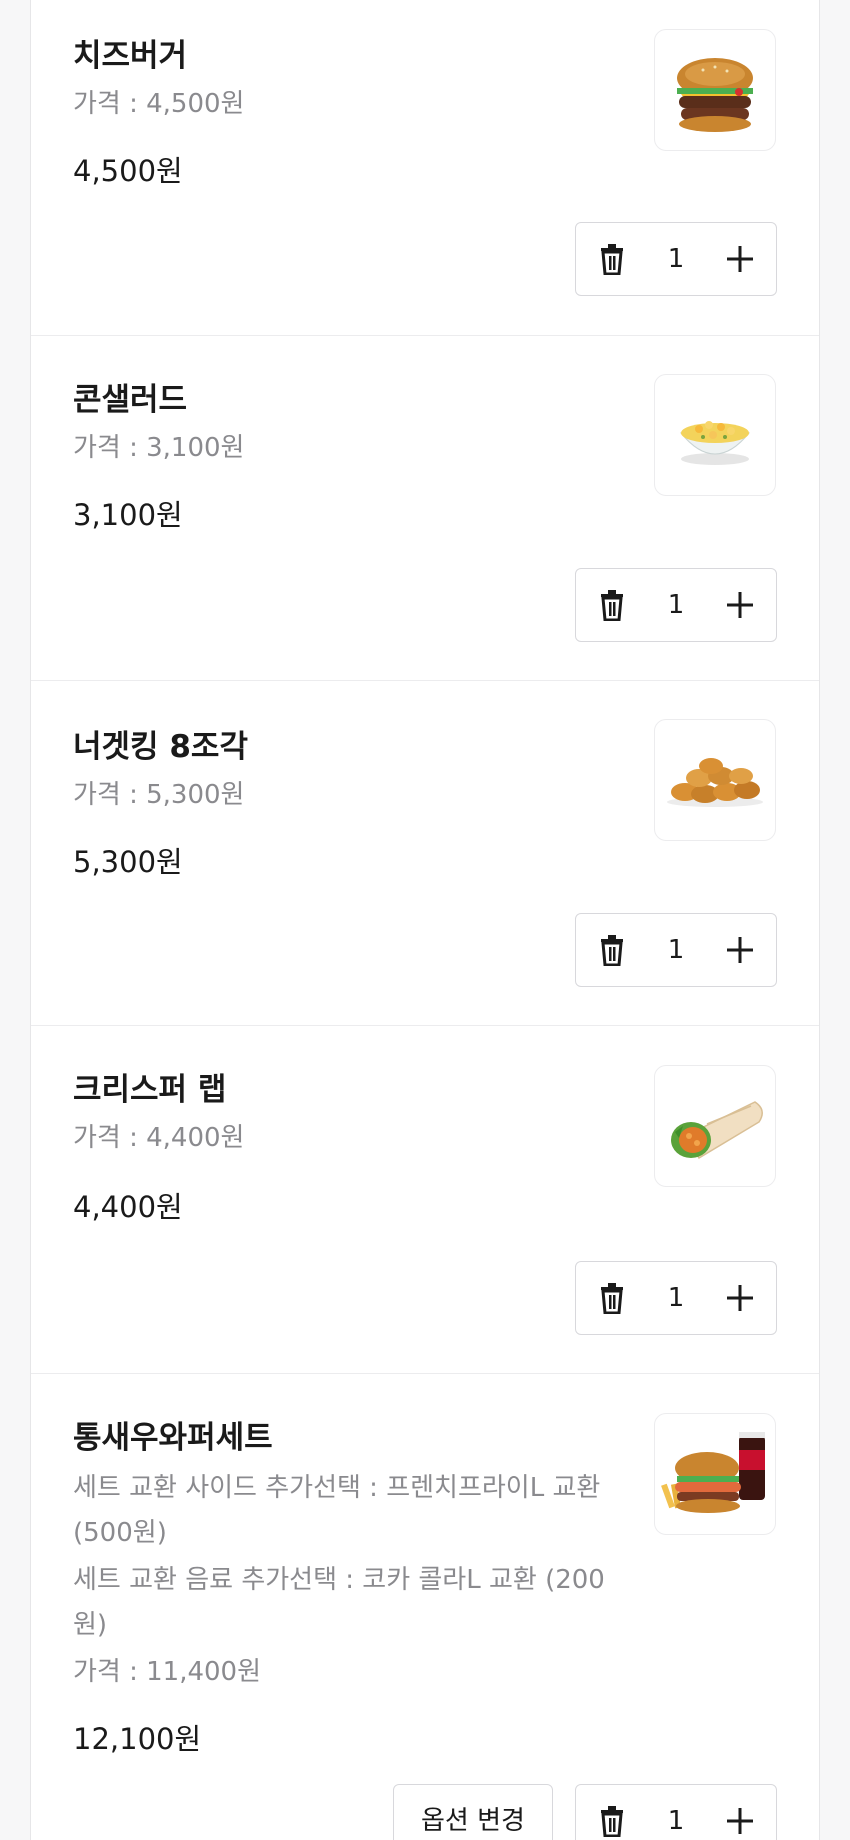 This screenshot has width=850, height=1840. Describe the element at coordinates (128, 515) in the screenshot. I see `item-total-price: 3,100원` at that location.